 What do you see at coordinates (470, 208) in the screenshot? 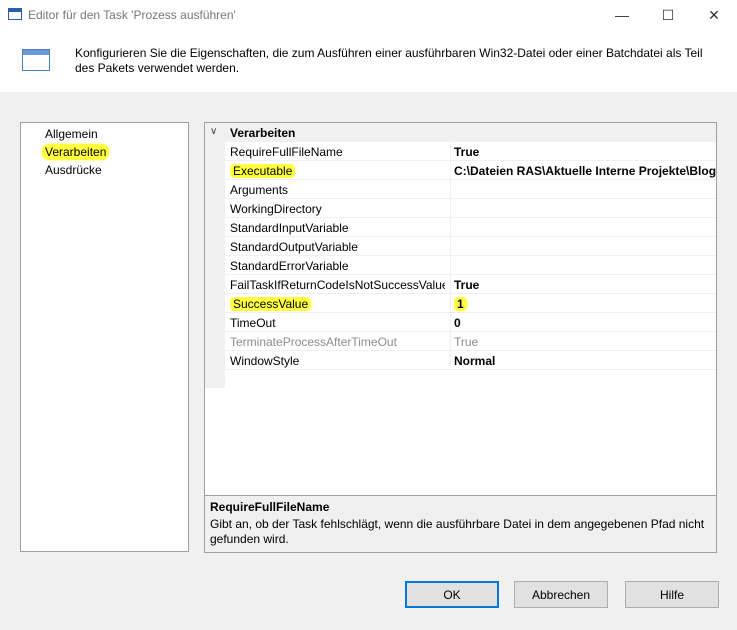
I see `property-row-workingdirectory: WorkingDirectory` at bounding box center [470, 208].